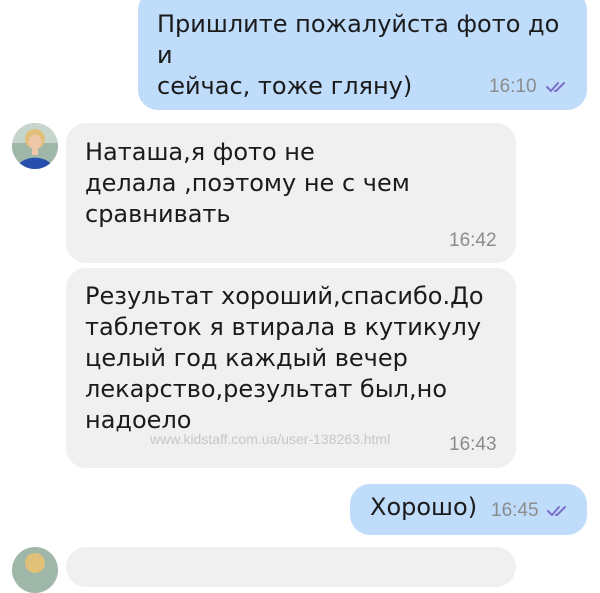 The image size is (600, 593). I want to click on outgoing-message-bubble: Хорошо) 16:45, so click(468, 509).